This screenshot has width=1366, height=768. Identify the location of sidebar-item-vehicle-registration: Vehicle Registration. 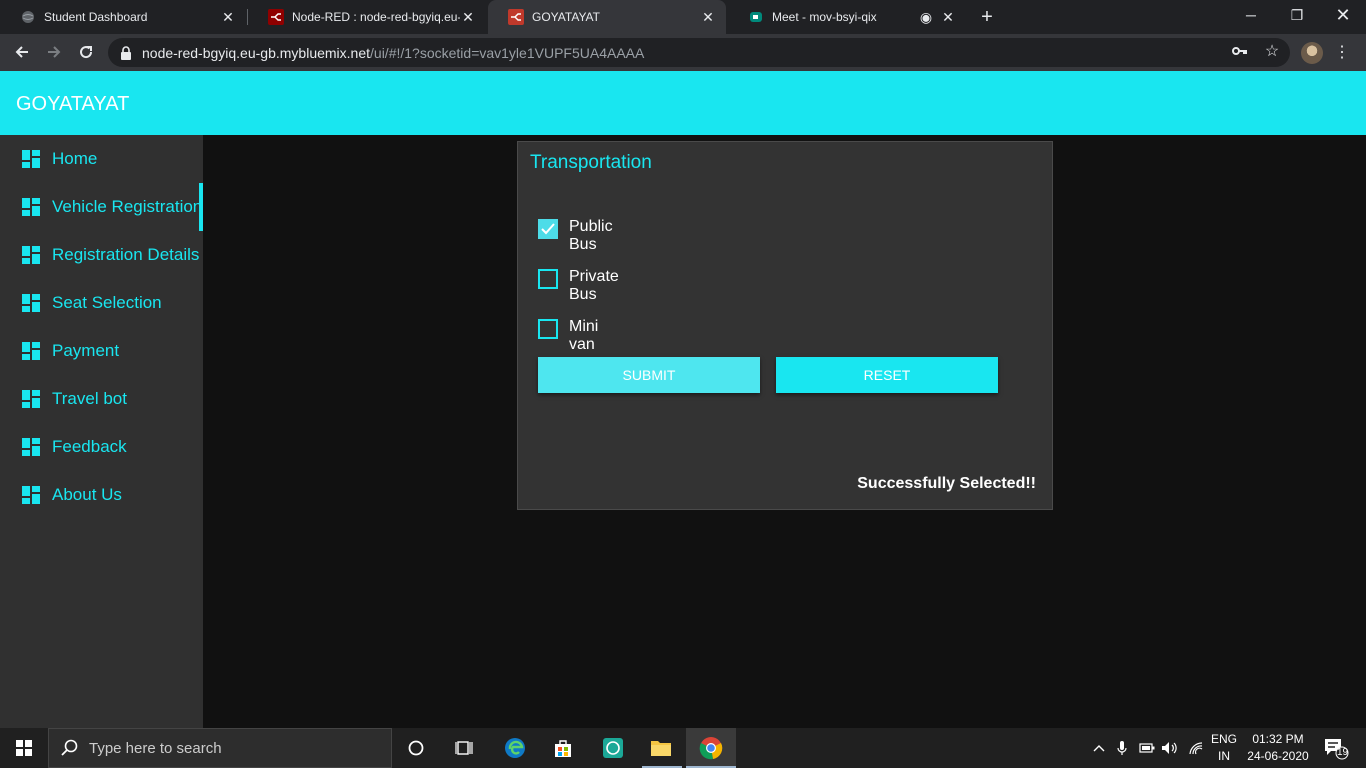
(101, 207).